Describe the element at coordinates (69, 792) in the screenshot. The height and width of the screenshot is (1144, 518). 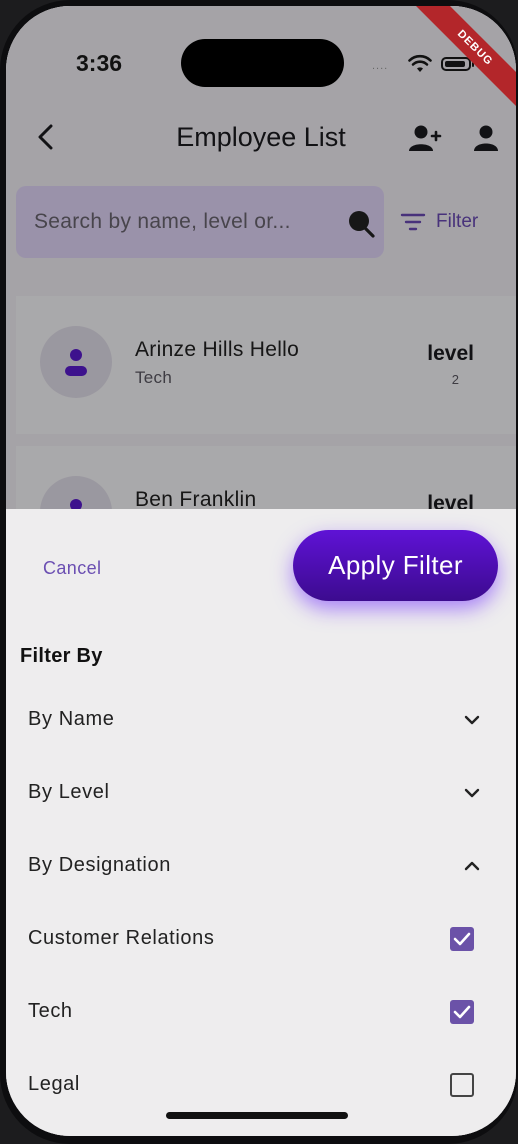
I see `filter-option-label: By Level` at that location.